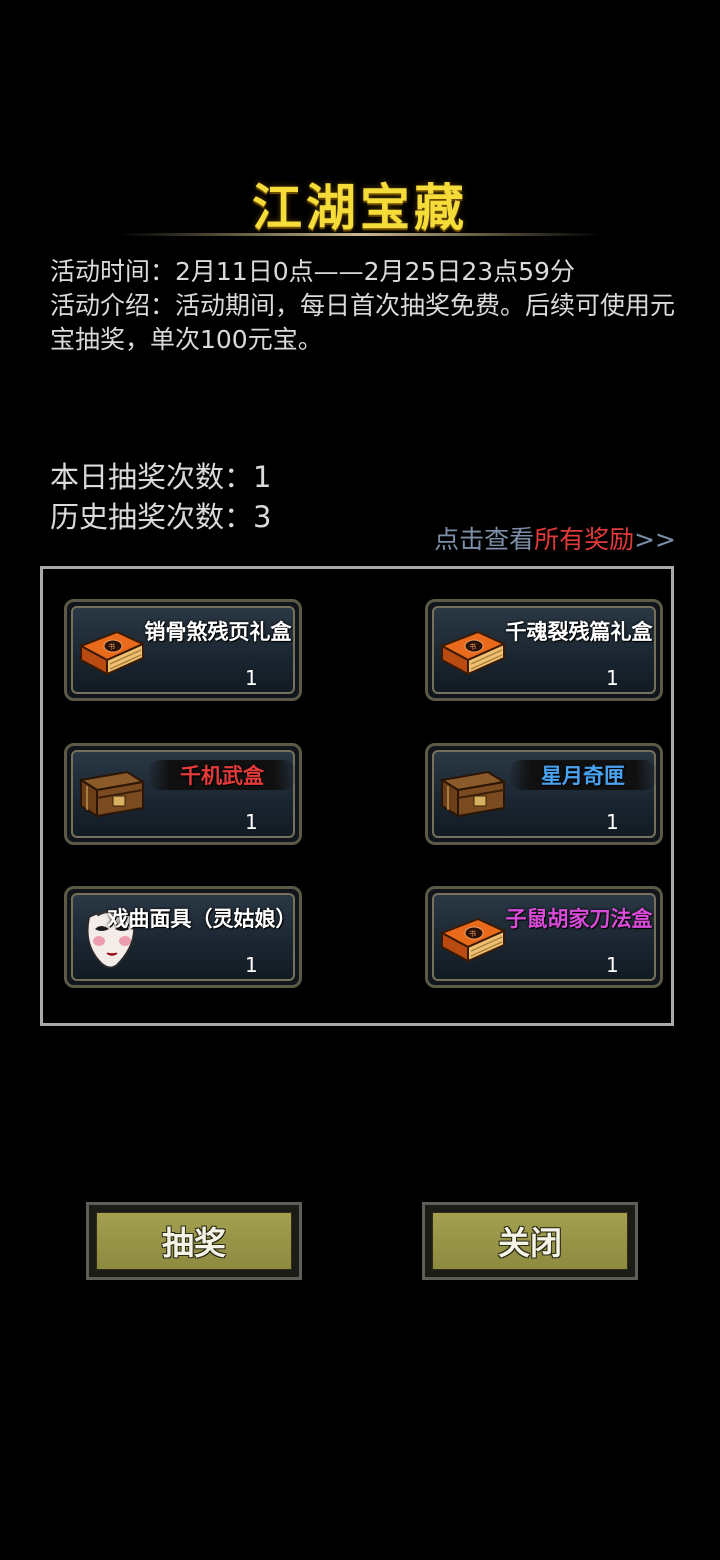 Image resolution: width=720 pixels, height=1560 pixels. What do you see at coordinates (360, 207) in the screenshot?
I see `page-title: 江湖宝藏` at bounding box center [360, 207].